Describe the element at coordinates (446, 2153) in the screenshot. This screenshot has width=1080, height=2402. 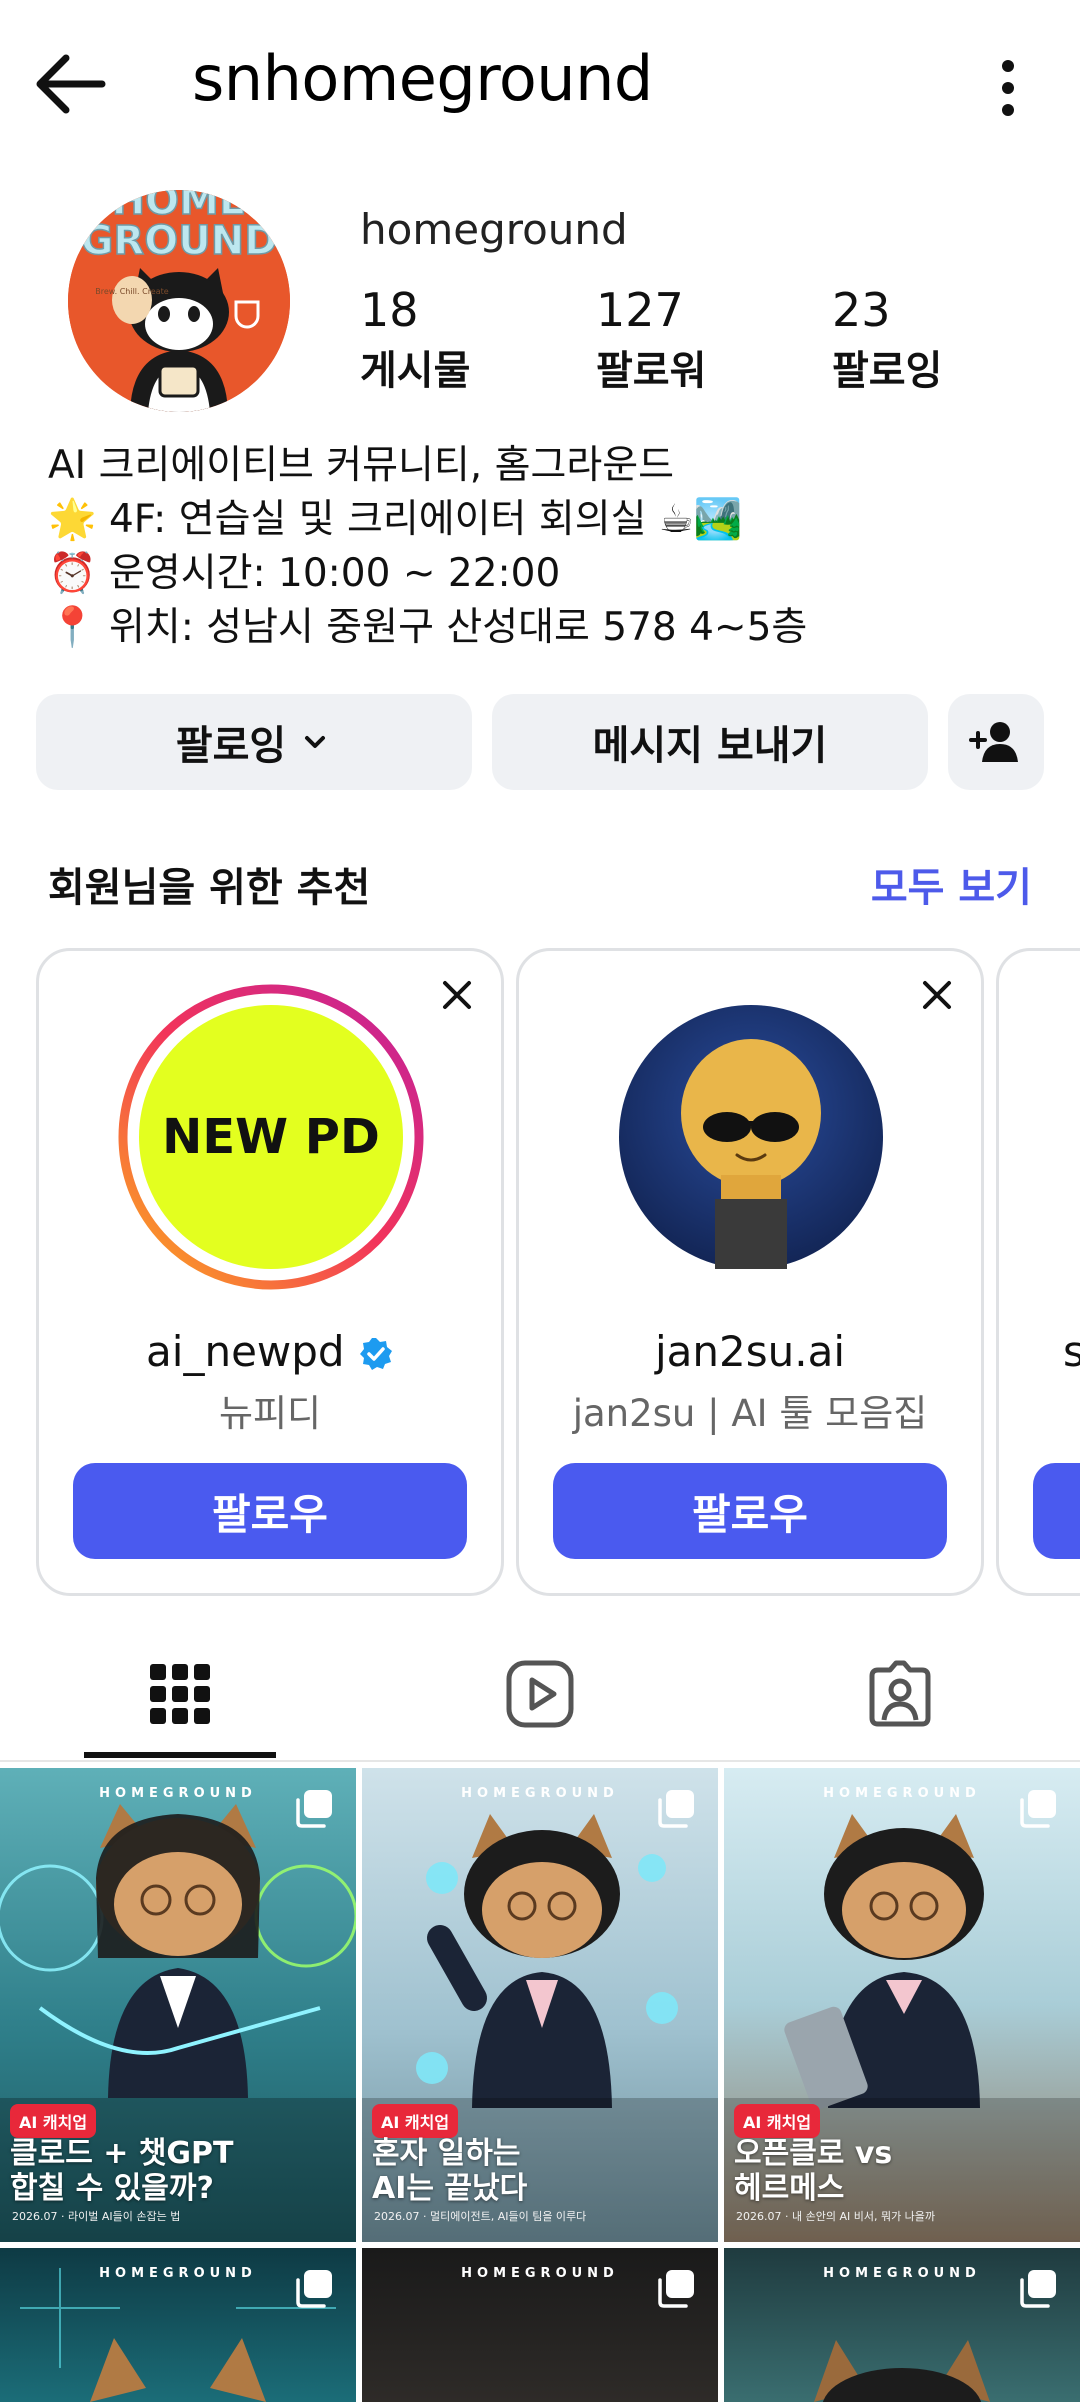
I see `post-caption-line: 혼자 일하는` at that location.